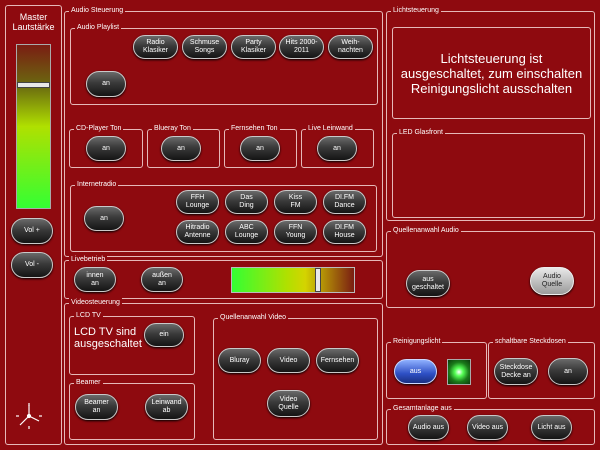 The image size is (600, 450). Describe the element at coordinates (350, 47) in the screenshot. I see `playlist-button: Weih- nachten` at that location.